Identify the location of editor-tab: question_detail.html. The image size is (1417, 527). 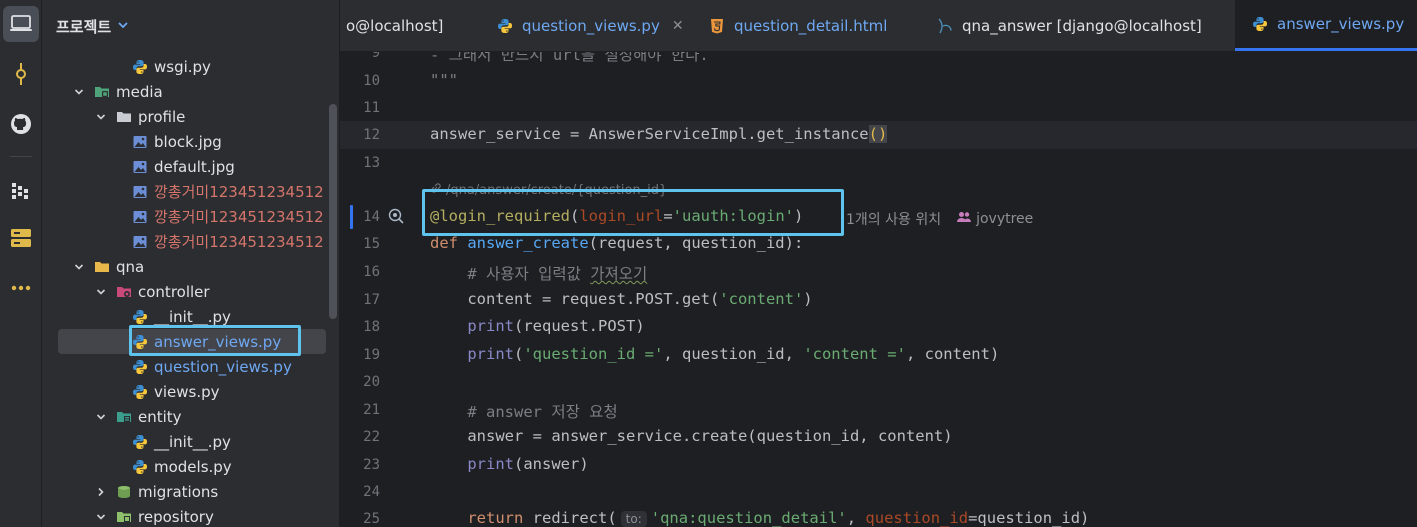
(806, 25).